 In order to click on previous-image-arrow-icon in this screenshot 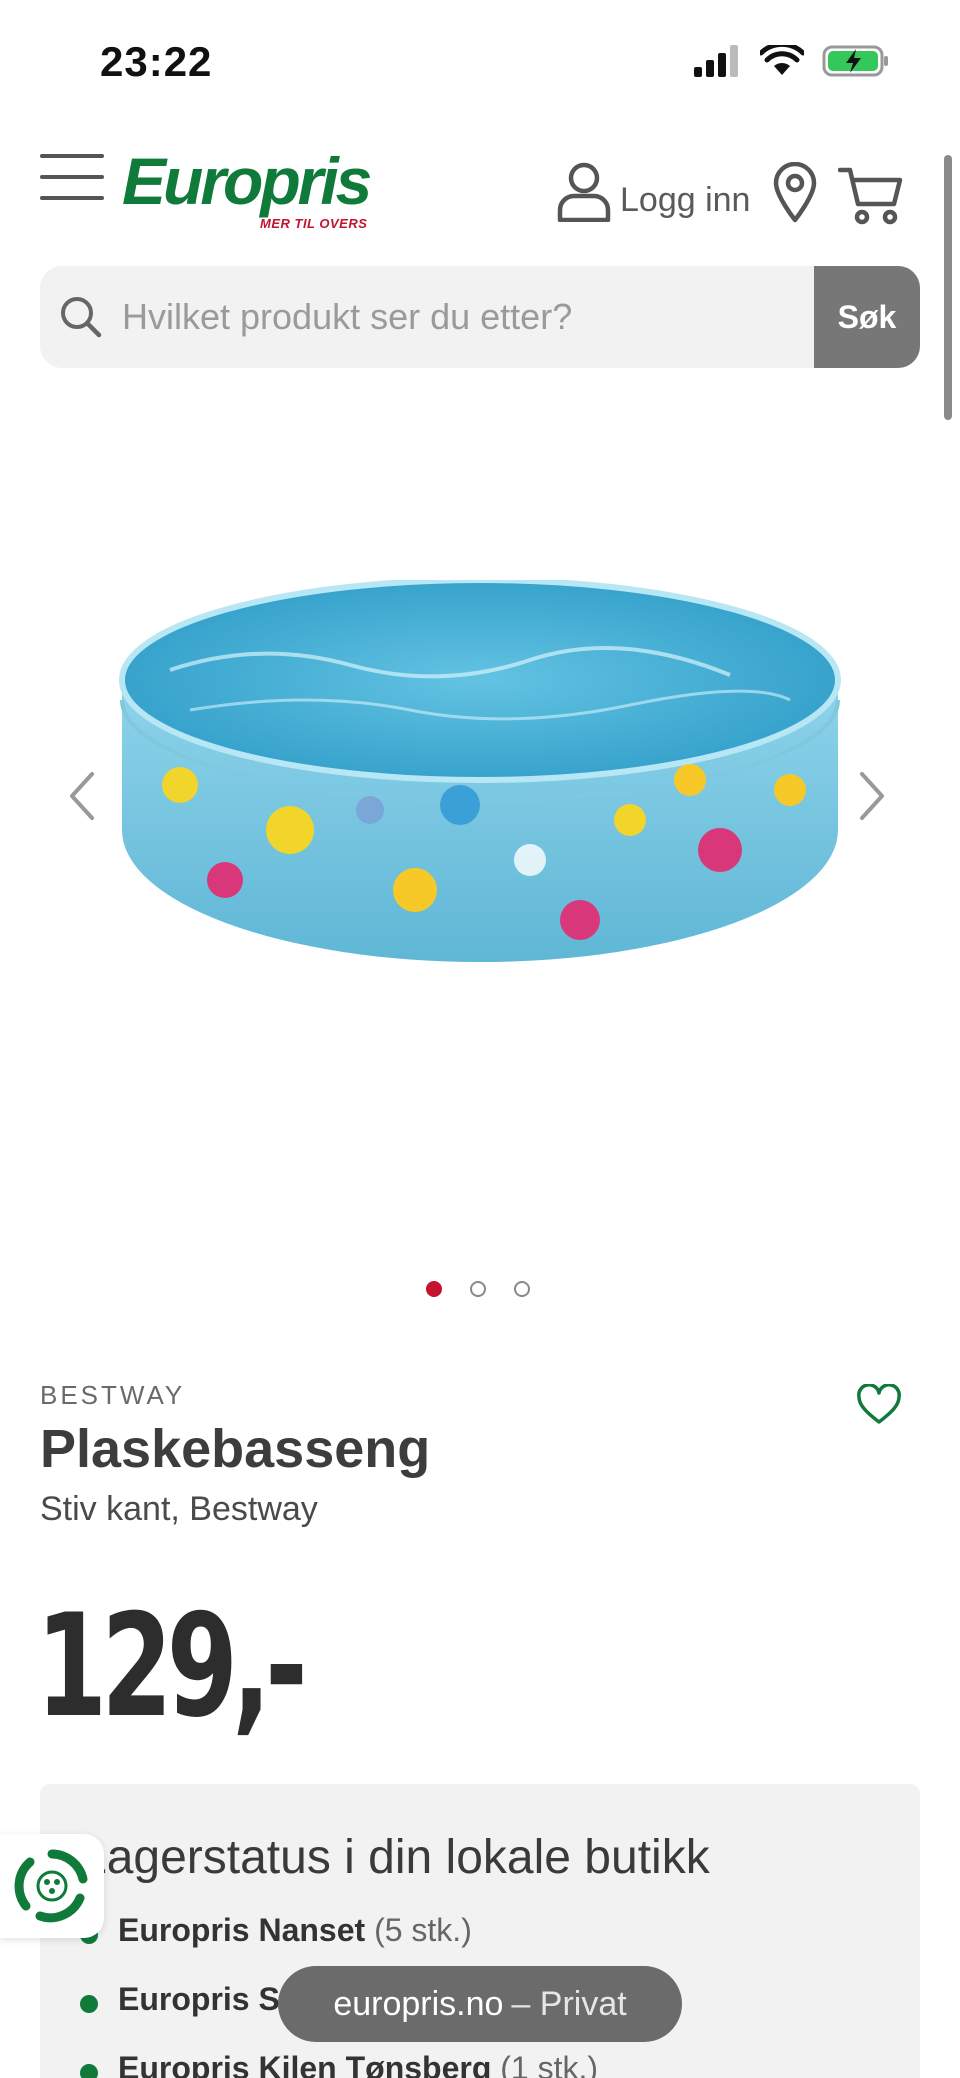, I will do `click(82, 796)`.